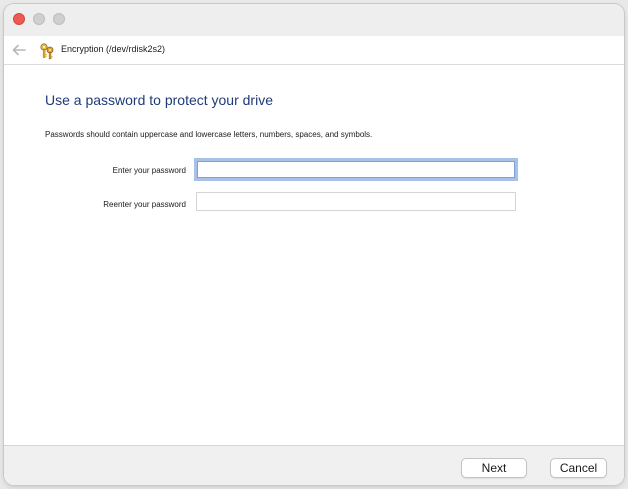 Image resolution: width=628 pixels, height=489 pixels. What do you see at coordinates (356, 201) in the screenshot?
I see `reenter-password-field` at bounding box center [356, 201].